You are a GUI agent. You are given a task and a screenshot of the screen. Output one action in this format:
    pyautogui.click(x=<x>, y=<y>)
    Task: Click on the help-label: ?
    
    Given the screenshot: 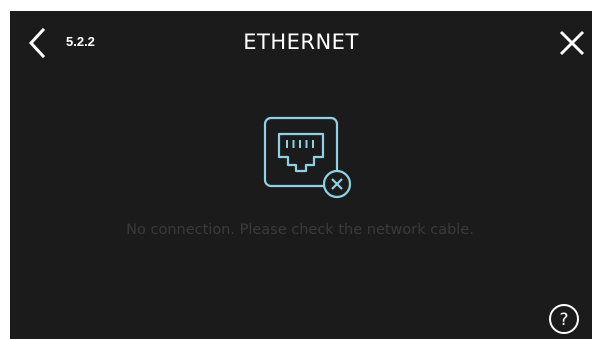 What is the action you would take?
    pyautogui.click(x=563, y=320)
    